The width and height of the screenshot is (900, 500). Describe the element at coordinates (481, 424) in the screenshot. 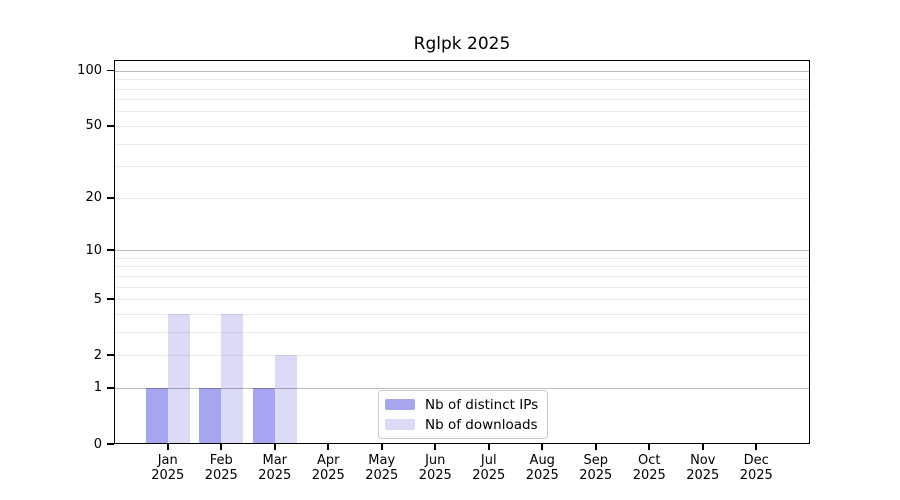

I see `legend-label: Nb of downloads` at that location.